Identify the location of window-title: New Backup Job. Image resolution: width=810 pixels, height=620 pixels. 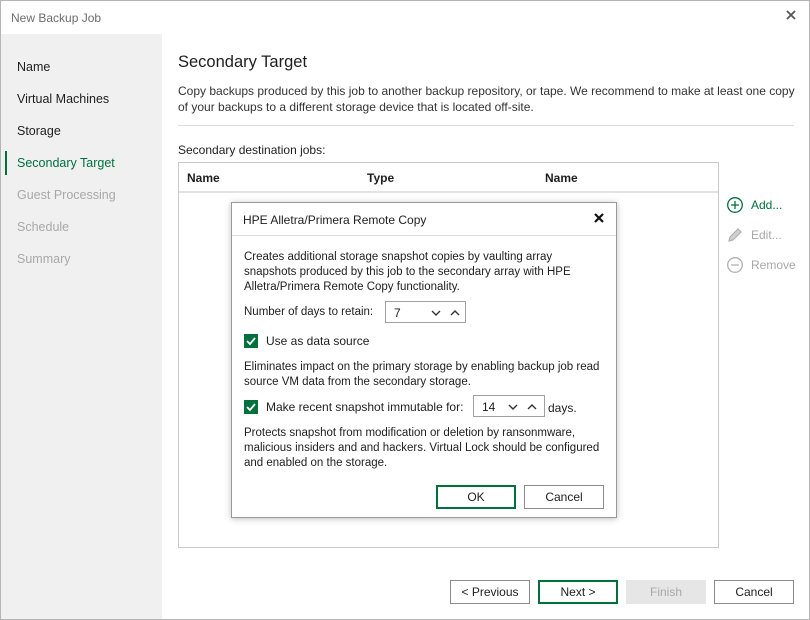
(56, 18).